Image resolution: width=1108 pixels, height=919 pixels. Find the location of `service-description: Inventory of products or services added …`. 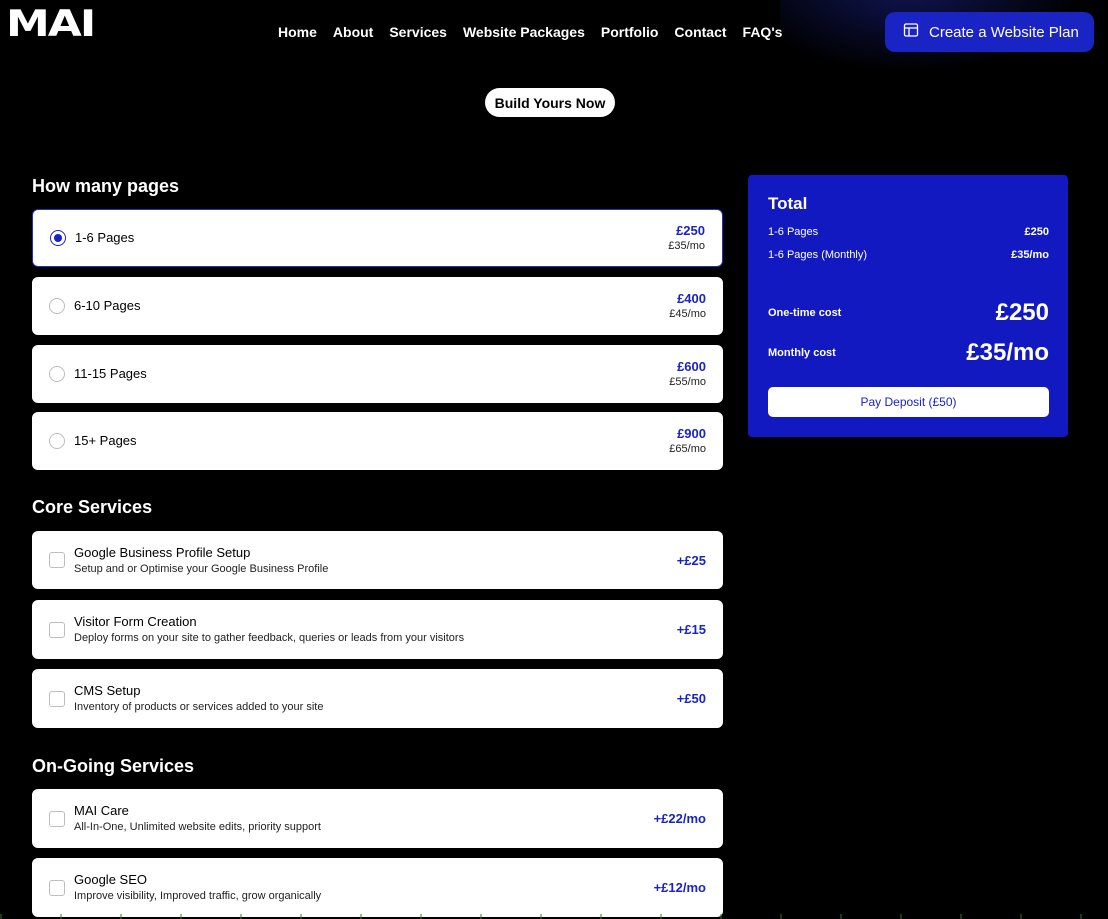

service-description: Inventory of products or services added … is located at coordinates (199, 707).